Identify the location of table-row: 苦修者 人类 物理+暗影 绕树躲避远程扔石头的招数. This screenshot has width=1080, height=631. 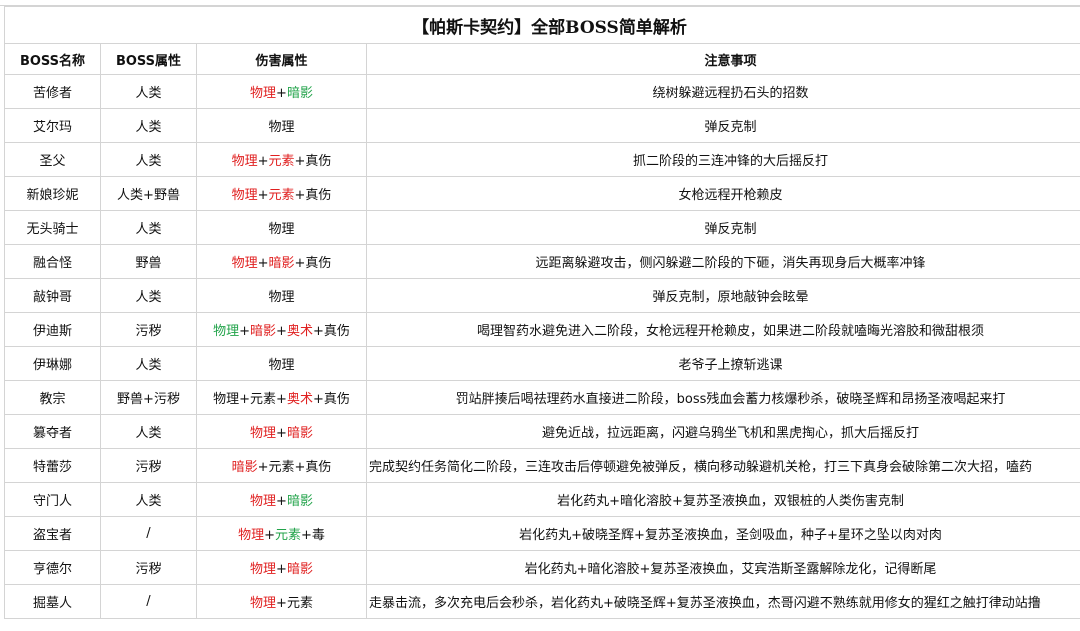
(542, 91).